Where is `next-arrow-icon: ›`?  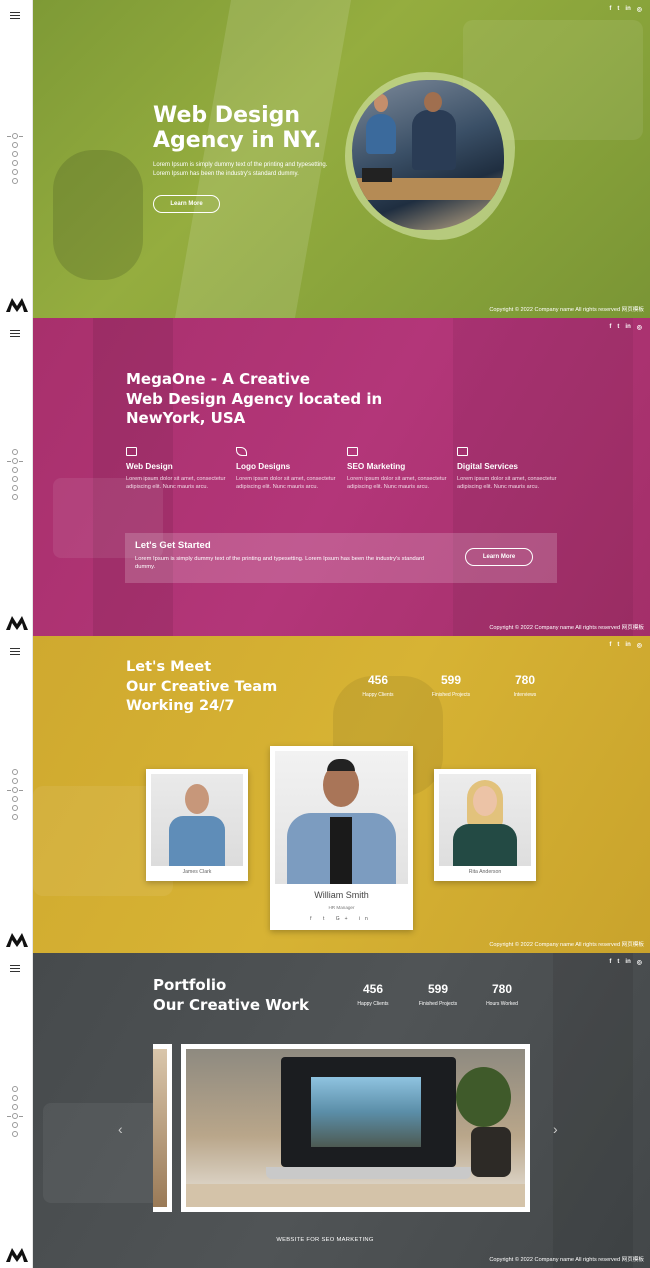 next-arrow-icon: › is located at coordinates (555, 1129).